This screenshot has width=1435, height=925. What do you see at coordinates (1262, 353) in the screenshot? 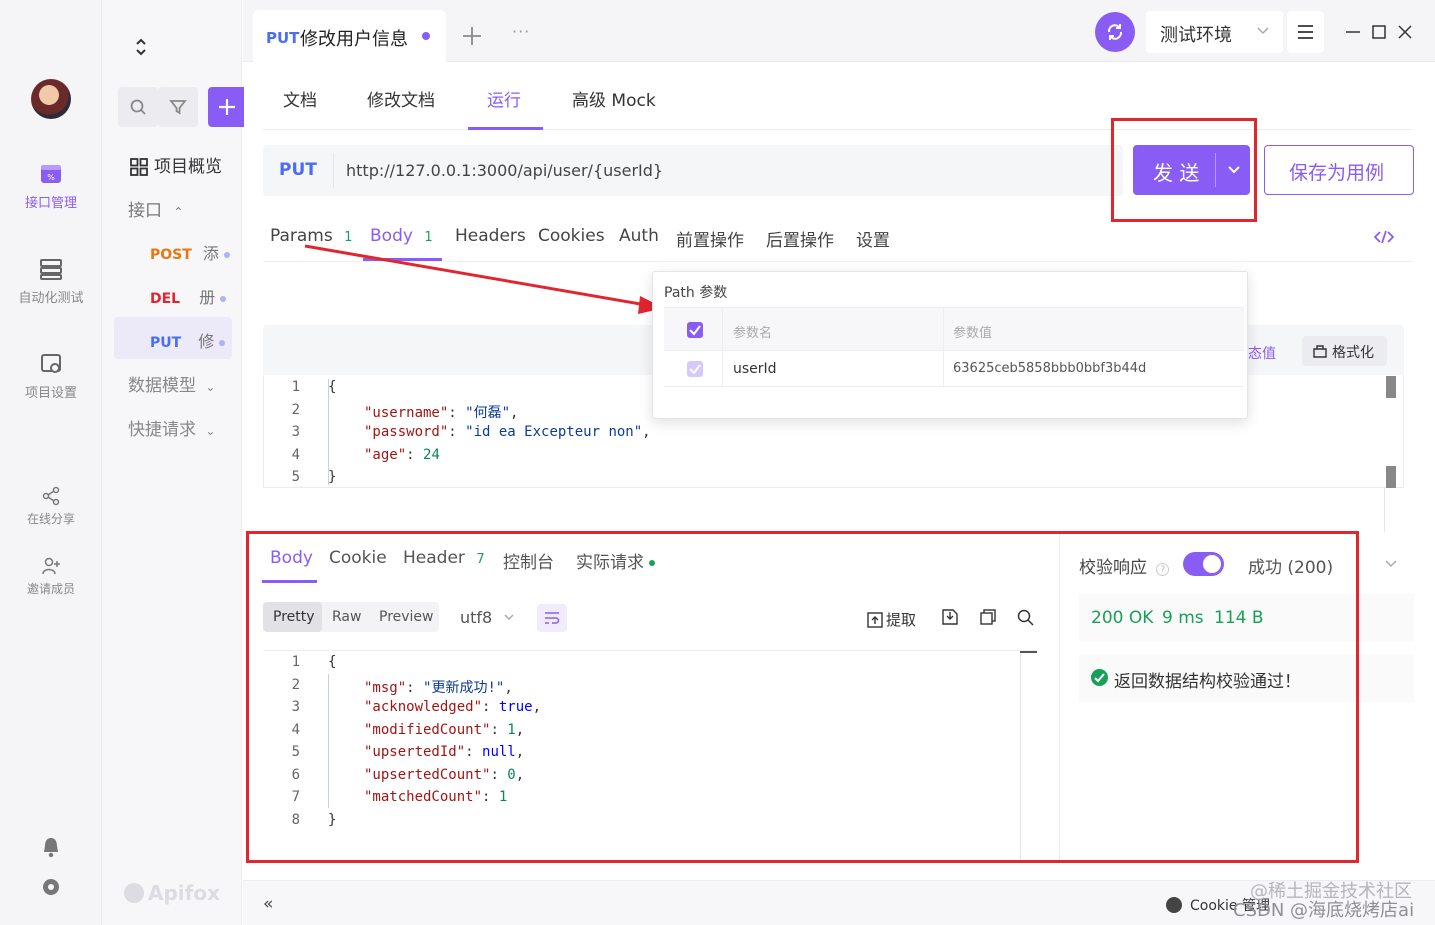
I see `dynamic-value-button: 态值` at bounding box center [1262, 353].